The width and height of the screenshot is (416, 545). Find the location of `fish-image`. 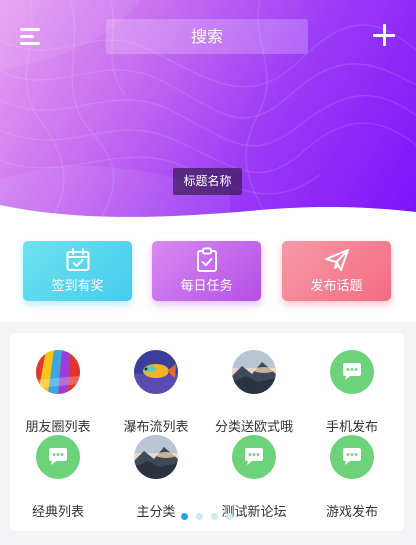

fish-image is located at coordinates (156, 372).